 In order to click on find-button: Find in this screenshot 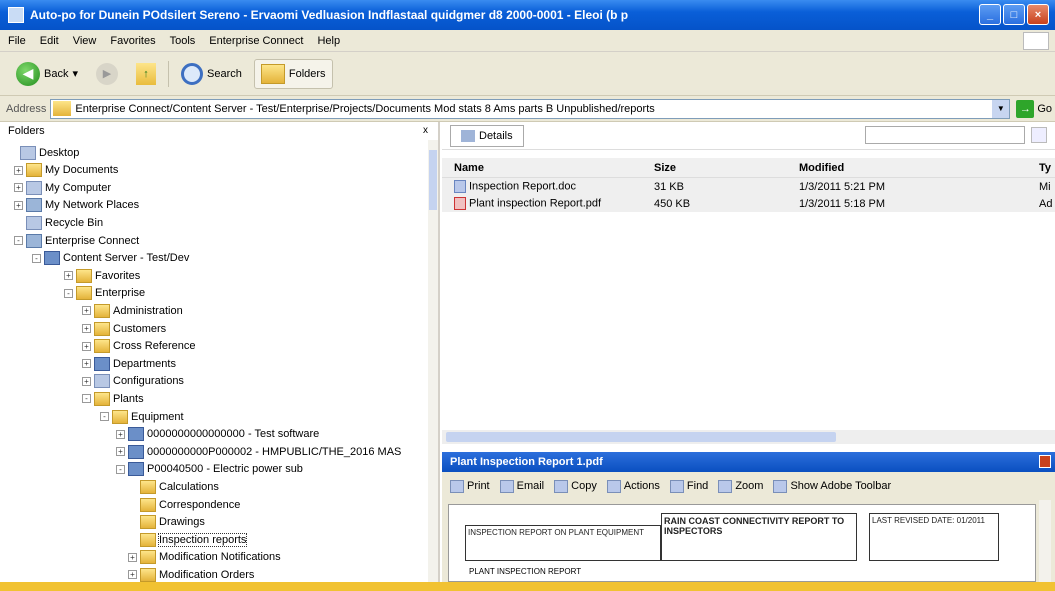, I will do `click(688, 486)`.